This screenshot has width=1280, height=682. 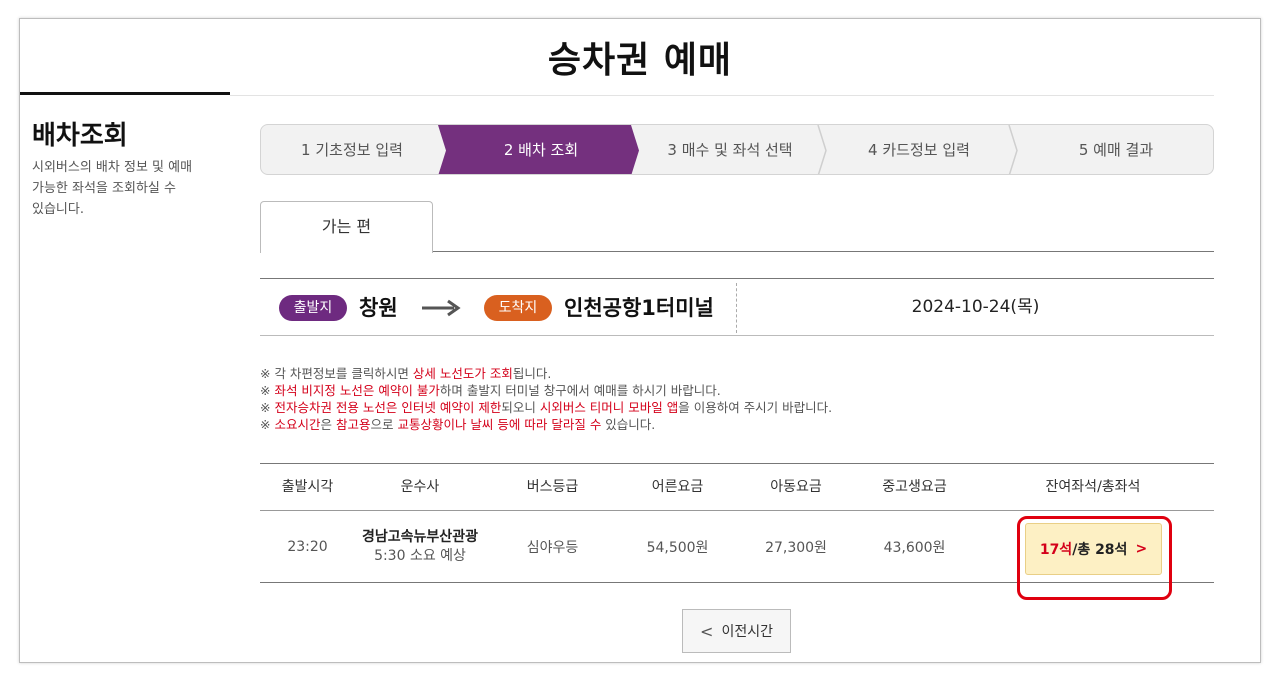 I want to click on step-number: 2, so click(x=509, y=150).